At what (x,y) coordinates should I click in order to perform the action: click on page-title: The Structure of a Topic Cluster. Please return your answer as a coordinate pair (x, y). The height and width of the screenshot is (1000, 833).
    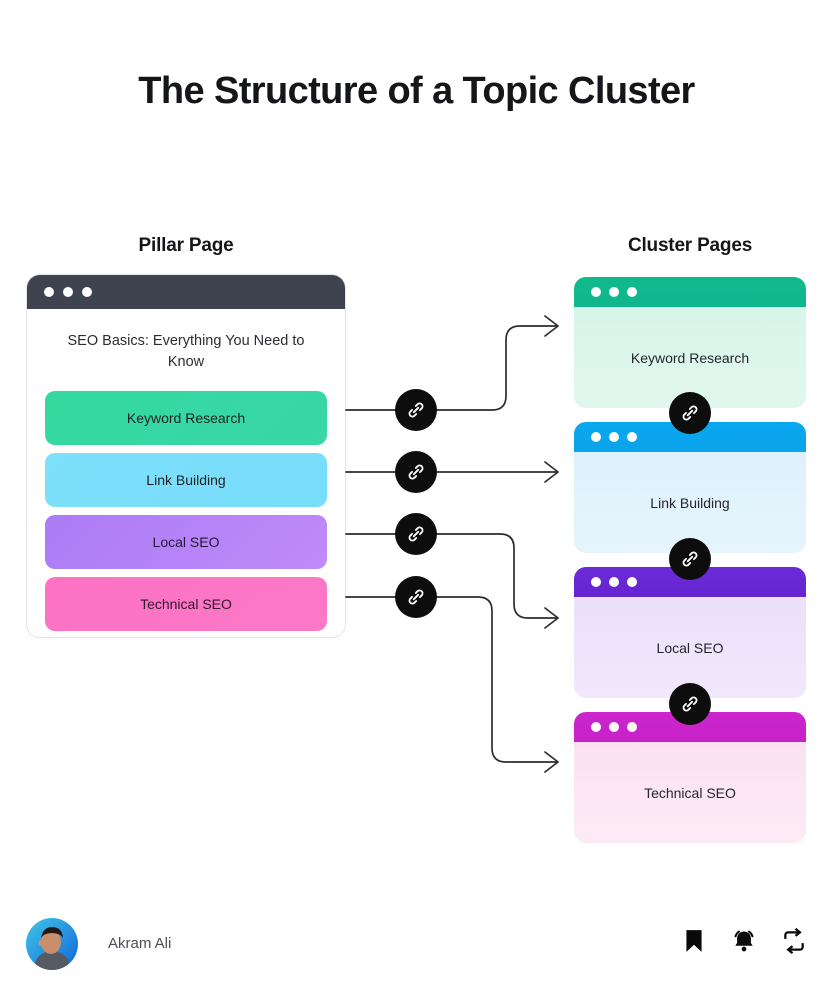
    Looking at the image, I should click on (416, 91).